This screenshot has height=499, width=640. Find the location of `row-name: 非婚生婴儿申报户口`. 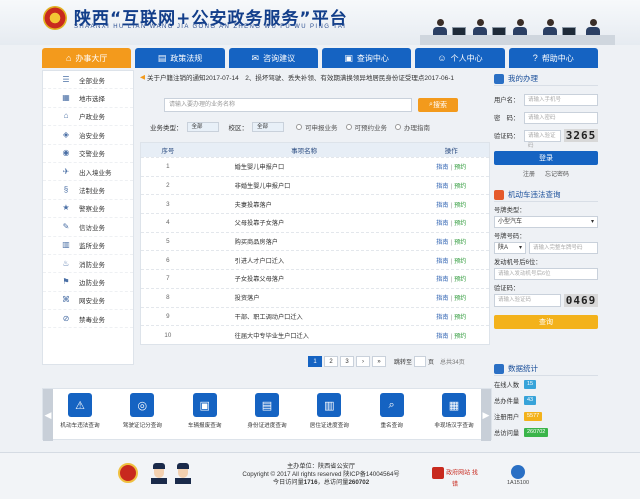

row-name: 非婚生婴儿申报户口 is located at coordinates (304, 185).